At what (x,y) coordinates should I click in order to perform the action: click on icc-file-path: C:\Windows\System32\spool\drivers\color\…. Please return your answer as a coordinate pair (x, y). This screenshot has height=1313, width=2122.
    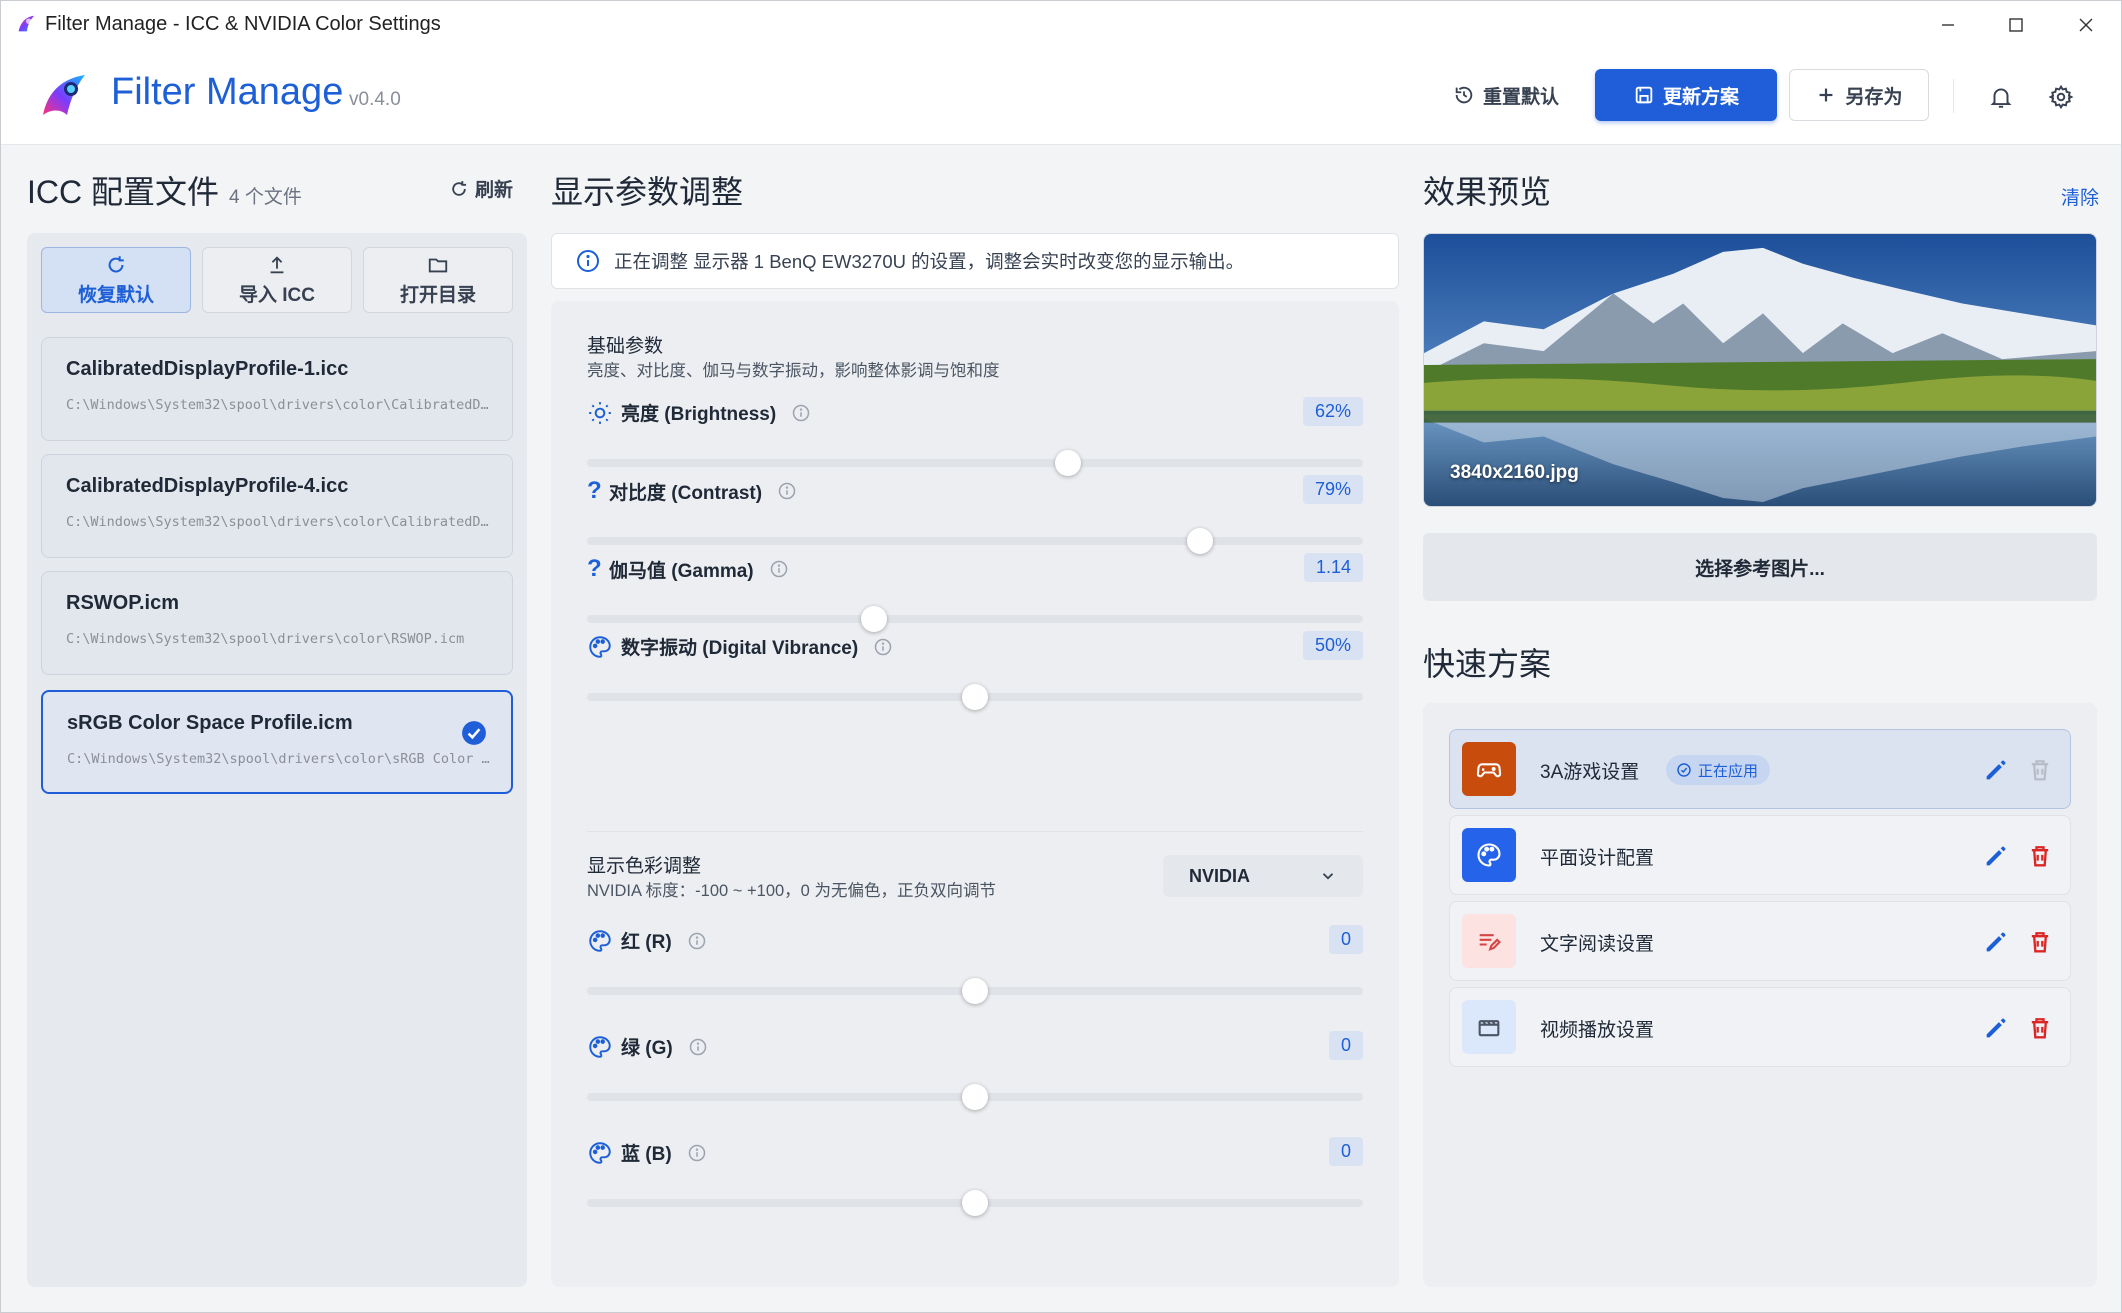
    Looking at the image, I should click on (265, 639).